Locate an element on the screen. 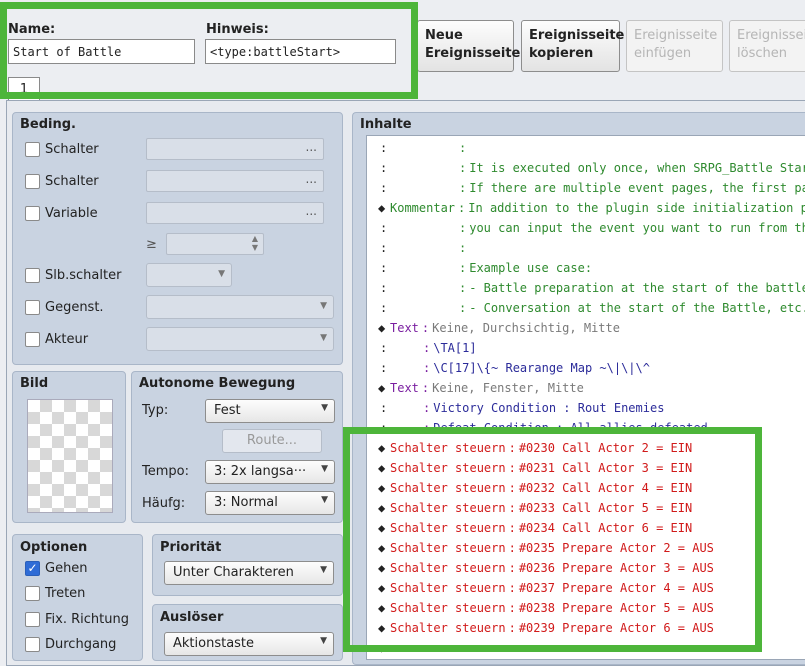 The image size is (805, 666). trigger-select: Aktionstaste ▼ is located at coordinates (249, 644).